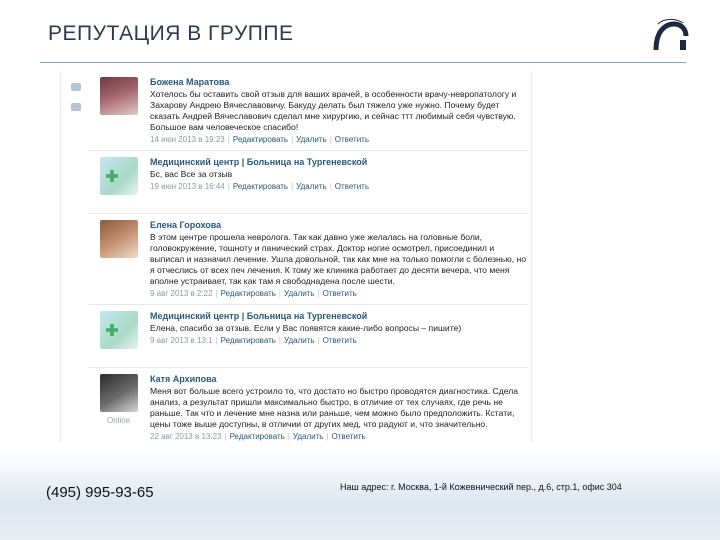 The image size is (720, 540). Describe the element at coordinates (100, 492) in the screenshot. I see `contact-phone: (495) 995-93-65` at that location.